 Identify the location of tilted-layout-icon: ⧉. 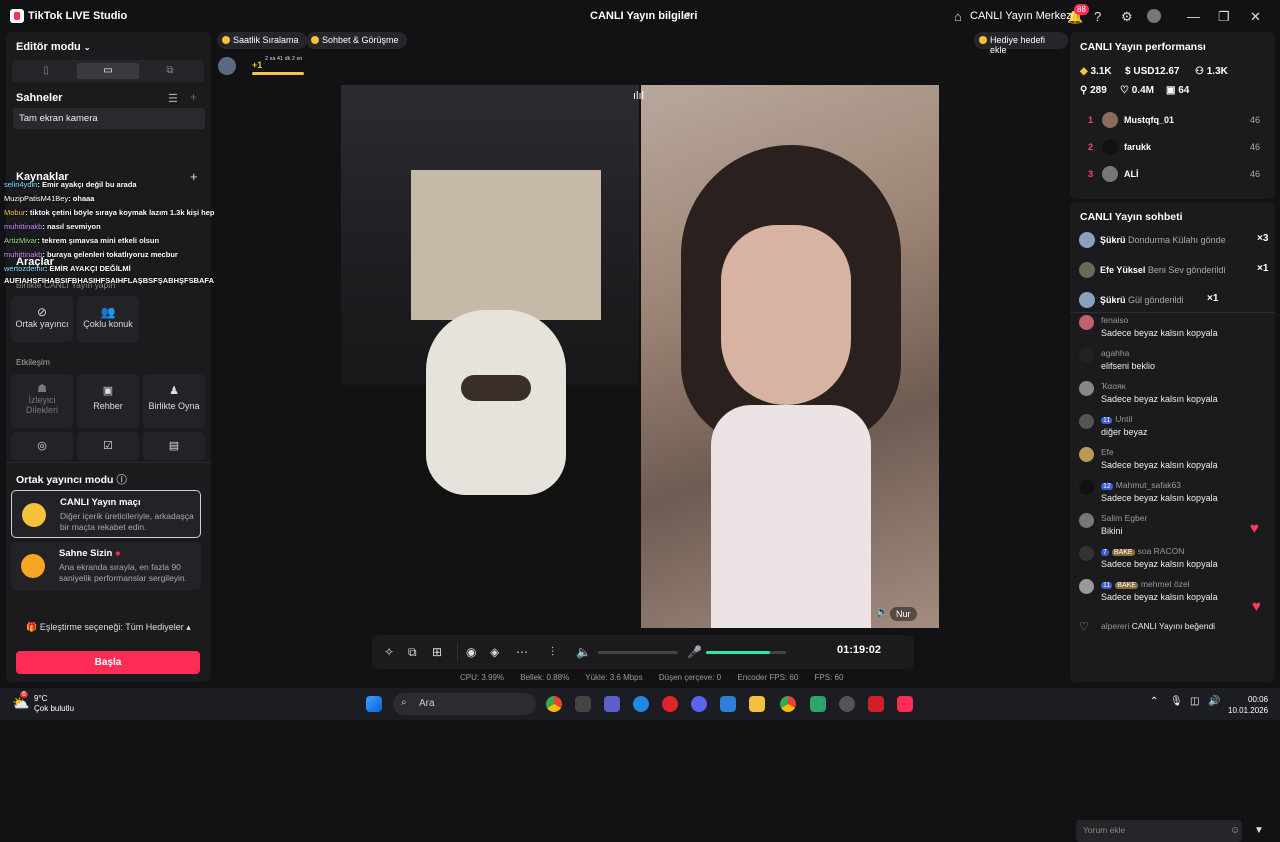
(170, 71).